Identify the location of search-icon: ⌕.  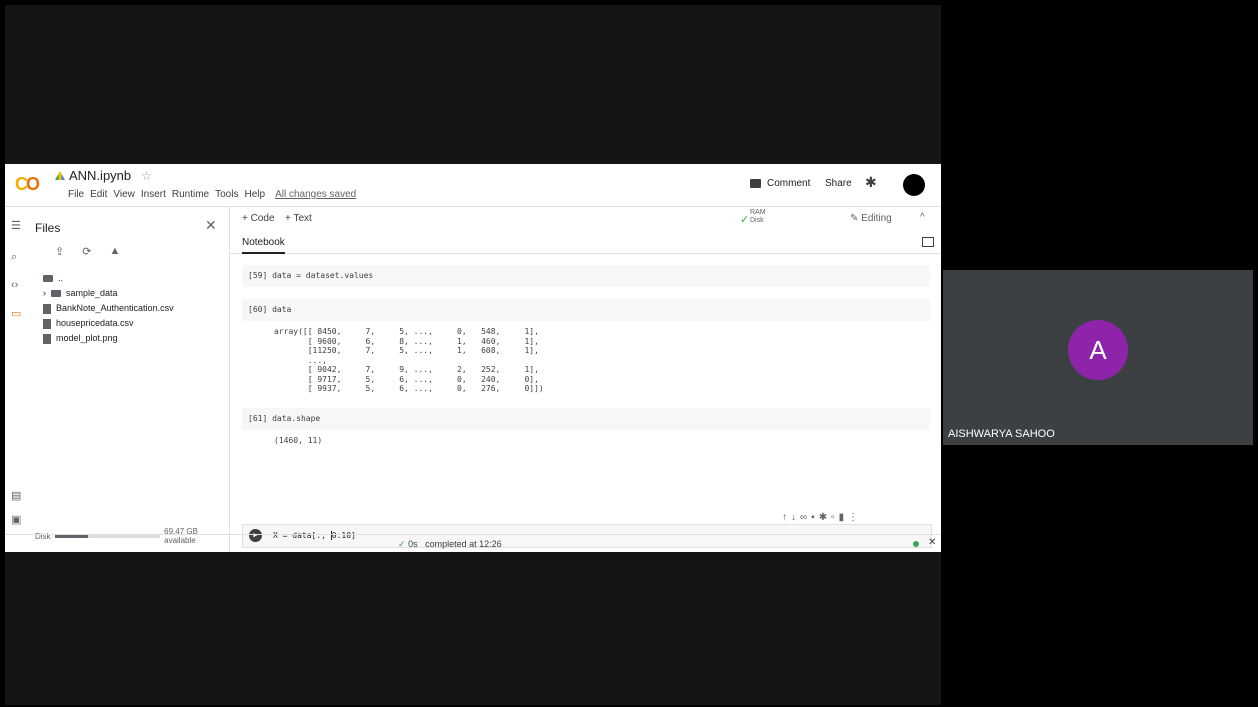
(14, 257).